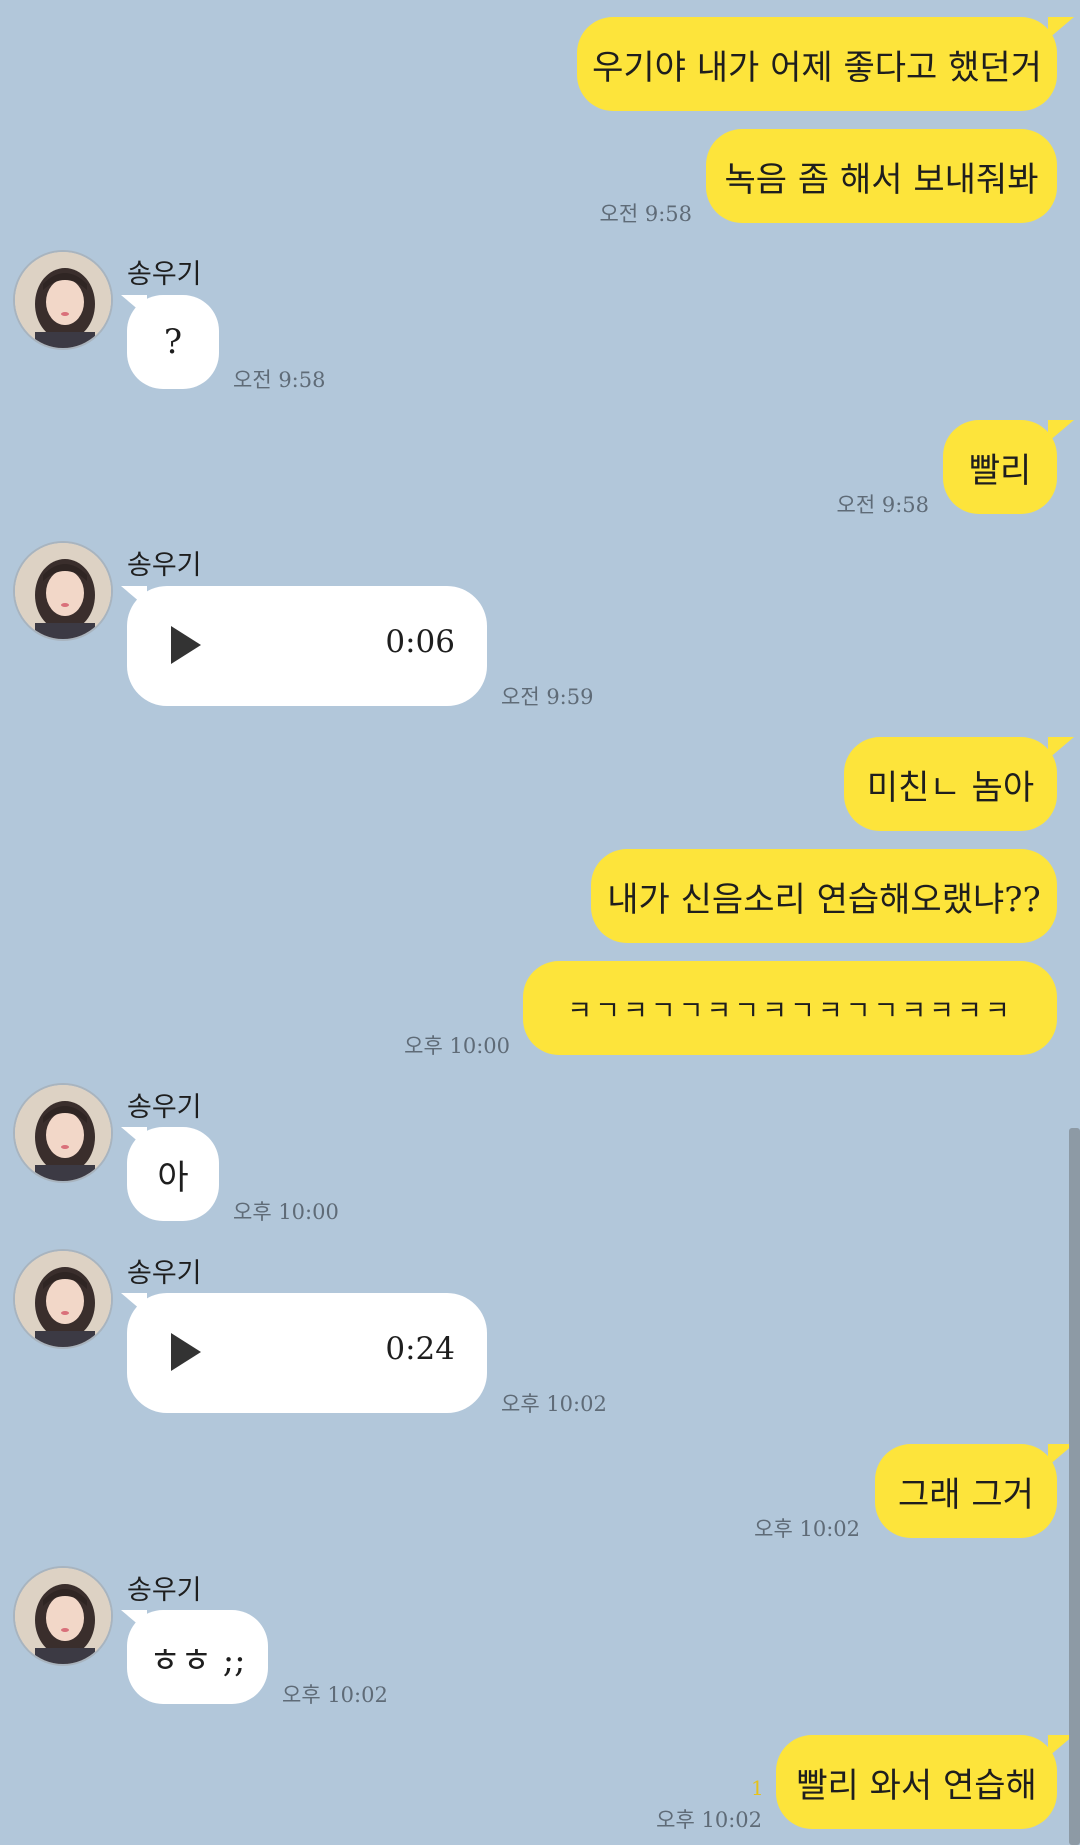 This screenshot has width=1080, height=1845. I want to click on my-message-bubble: 내가 신음소리 연습해오랬냐??, so click(824, 896).